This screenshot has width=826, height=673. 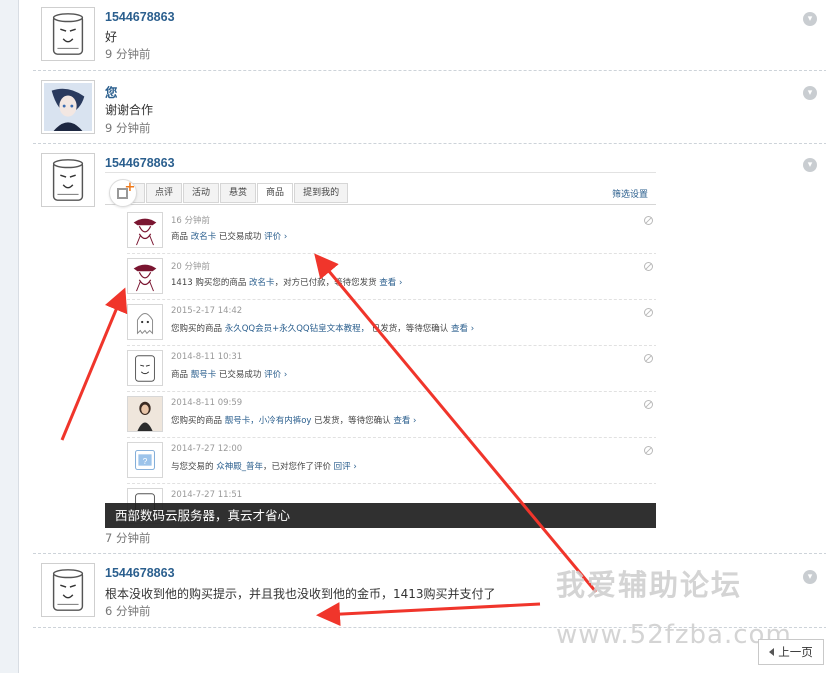 What do you see at coordinates (772, 652) in the screenshot?
I see `chevron-left-icon` at bounding box center [772, 652].